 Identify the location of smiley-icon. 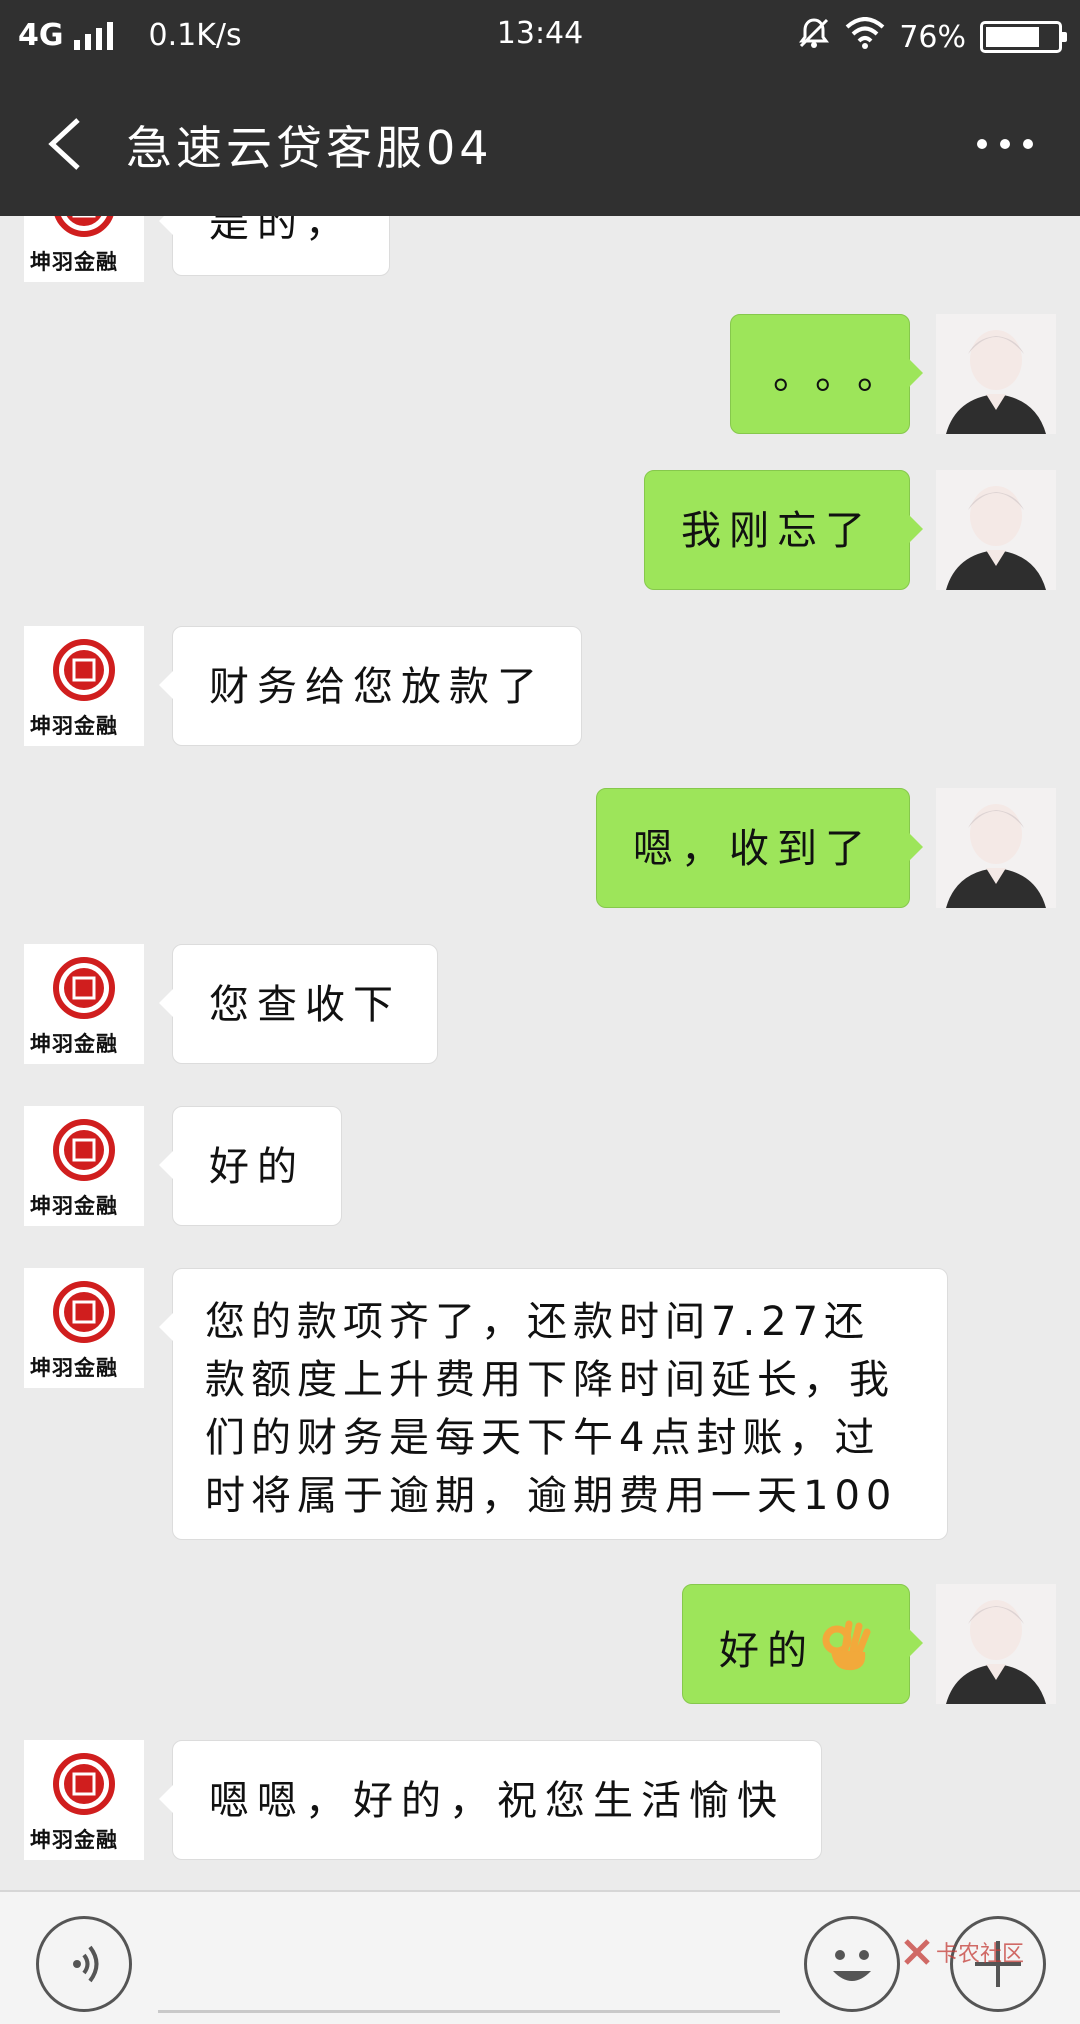
(852, 1965).